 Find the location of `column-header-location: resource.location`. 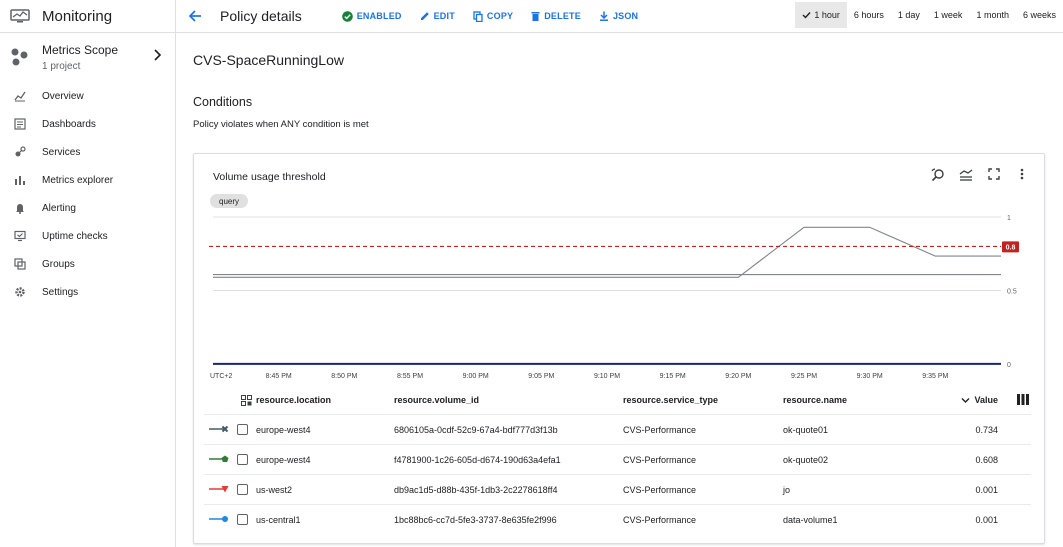

column-header-location: resource.location is located at coordinates (286, 400).